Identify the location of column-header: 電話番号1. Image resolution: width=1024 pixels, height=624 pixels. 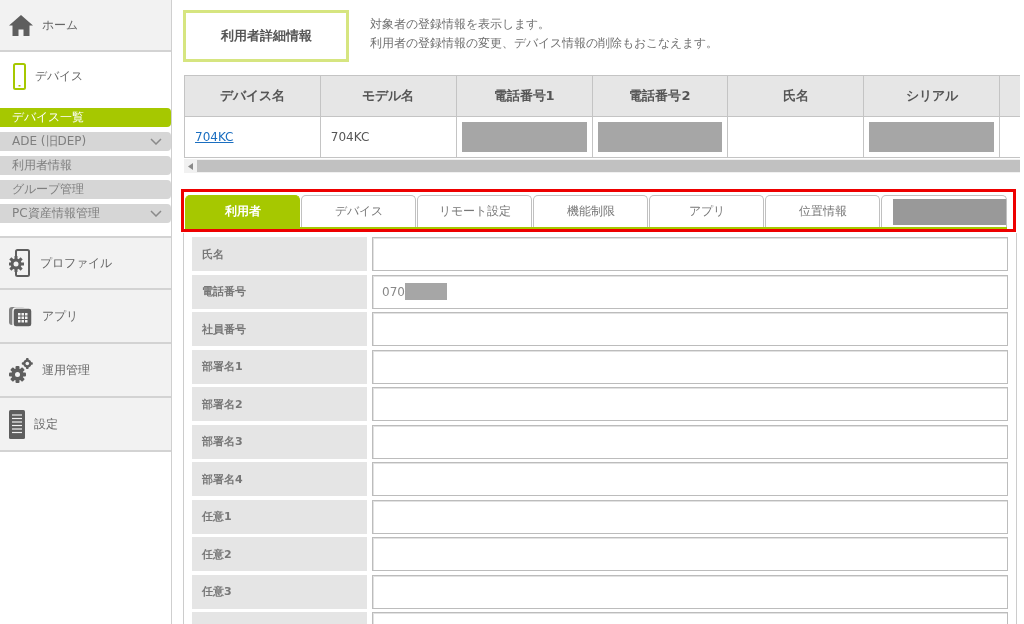
(524, 96).